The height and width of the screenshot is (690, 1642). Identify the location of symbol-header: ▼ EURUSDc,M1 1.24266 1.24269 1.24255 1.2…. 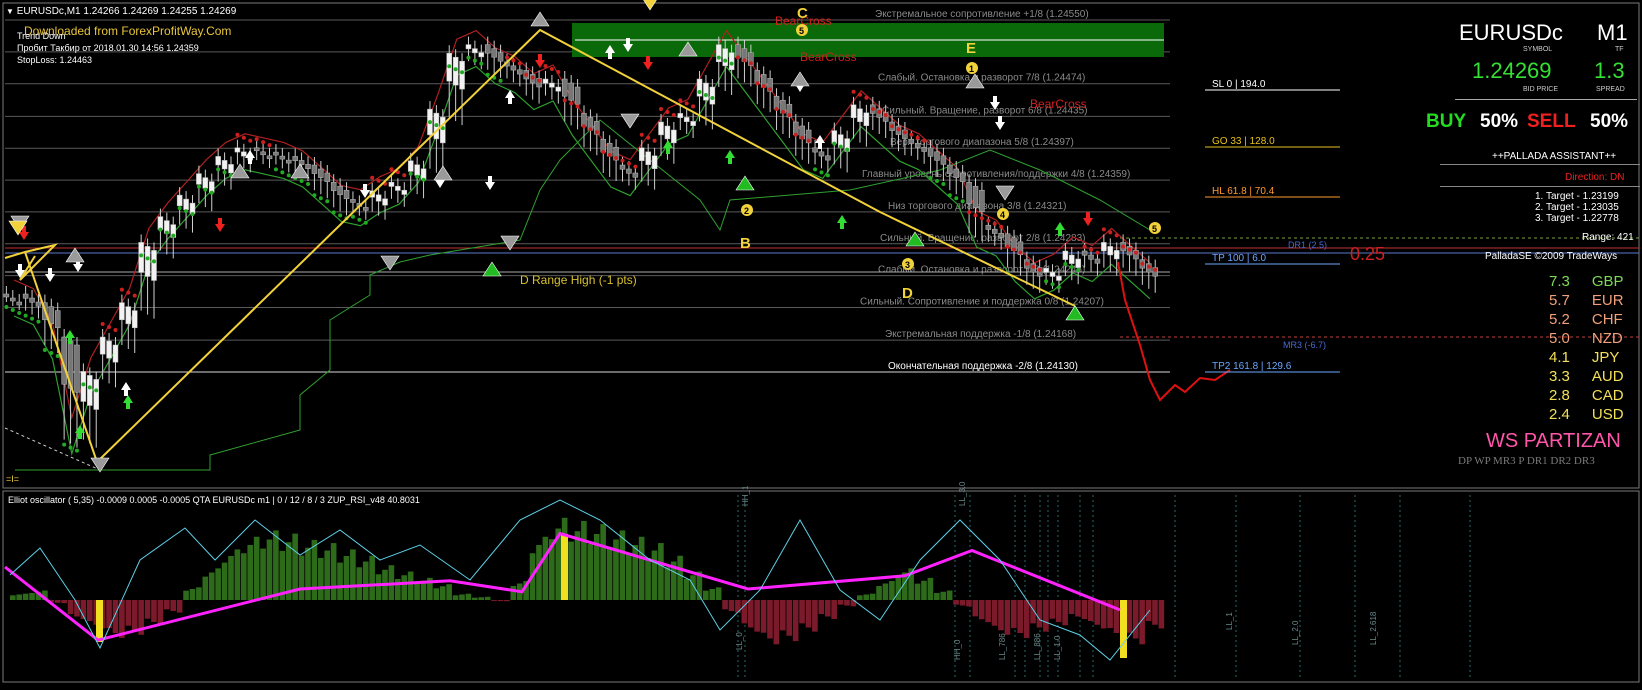
(121, 11).